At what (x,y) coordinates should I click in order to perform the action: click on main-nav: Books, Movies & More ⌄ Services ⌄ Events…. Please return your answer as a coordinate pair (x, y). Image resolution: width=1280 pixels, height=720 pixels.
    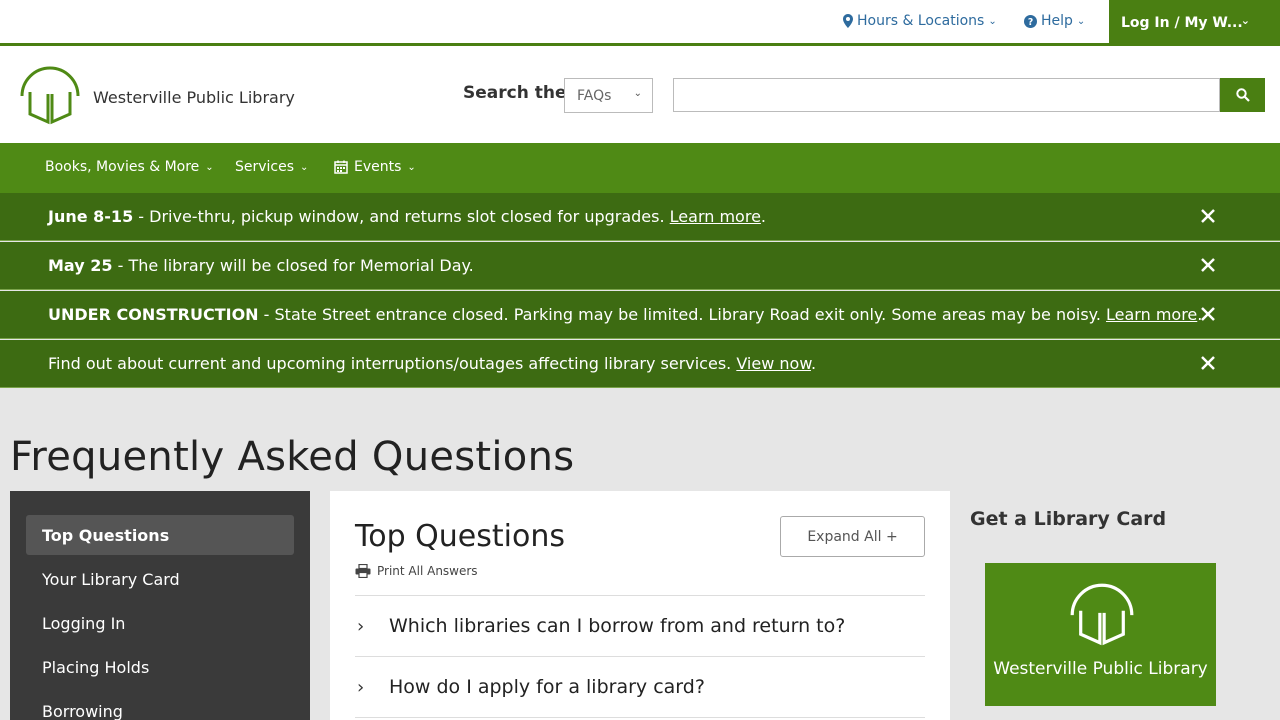
    Looking at the image, I should click on (640, 168).